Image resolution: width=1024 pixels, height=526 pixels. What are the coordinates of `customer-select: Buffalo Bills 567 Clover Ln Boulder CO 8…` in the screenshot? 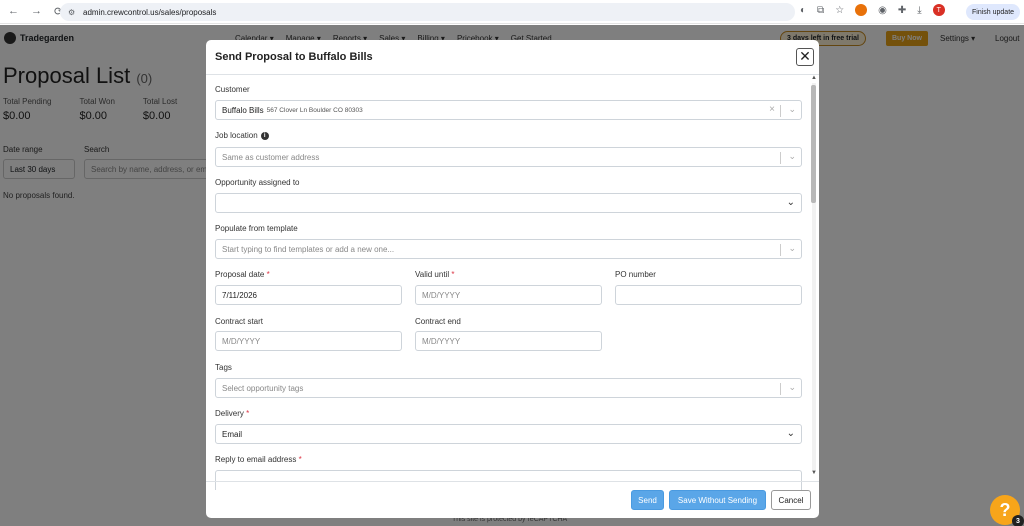 It's located at (508, 110).